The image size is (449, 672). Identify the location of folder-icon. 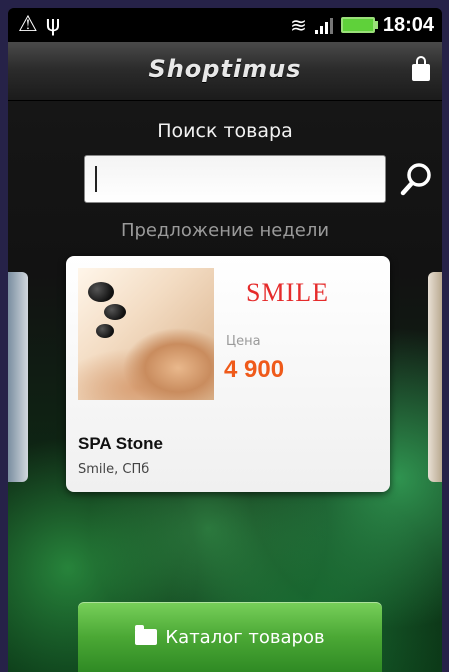
(146, 635).